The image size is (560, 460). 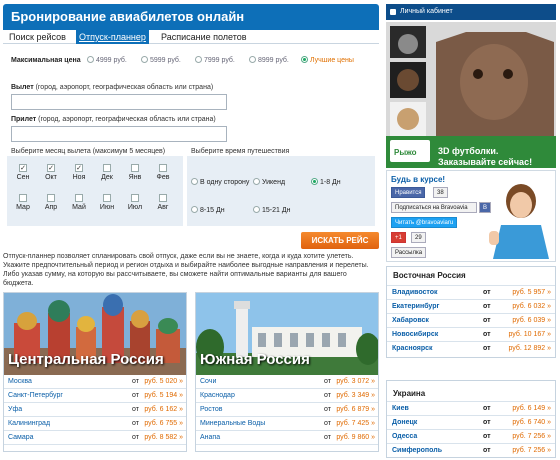 I want to click on city-link: Минеральные Воды, so click(x=232, y=424).